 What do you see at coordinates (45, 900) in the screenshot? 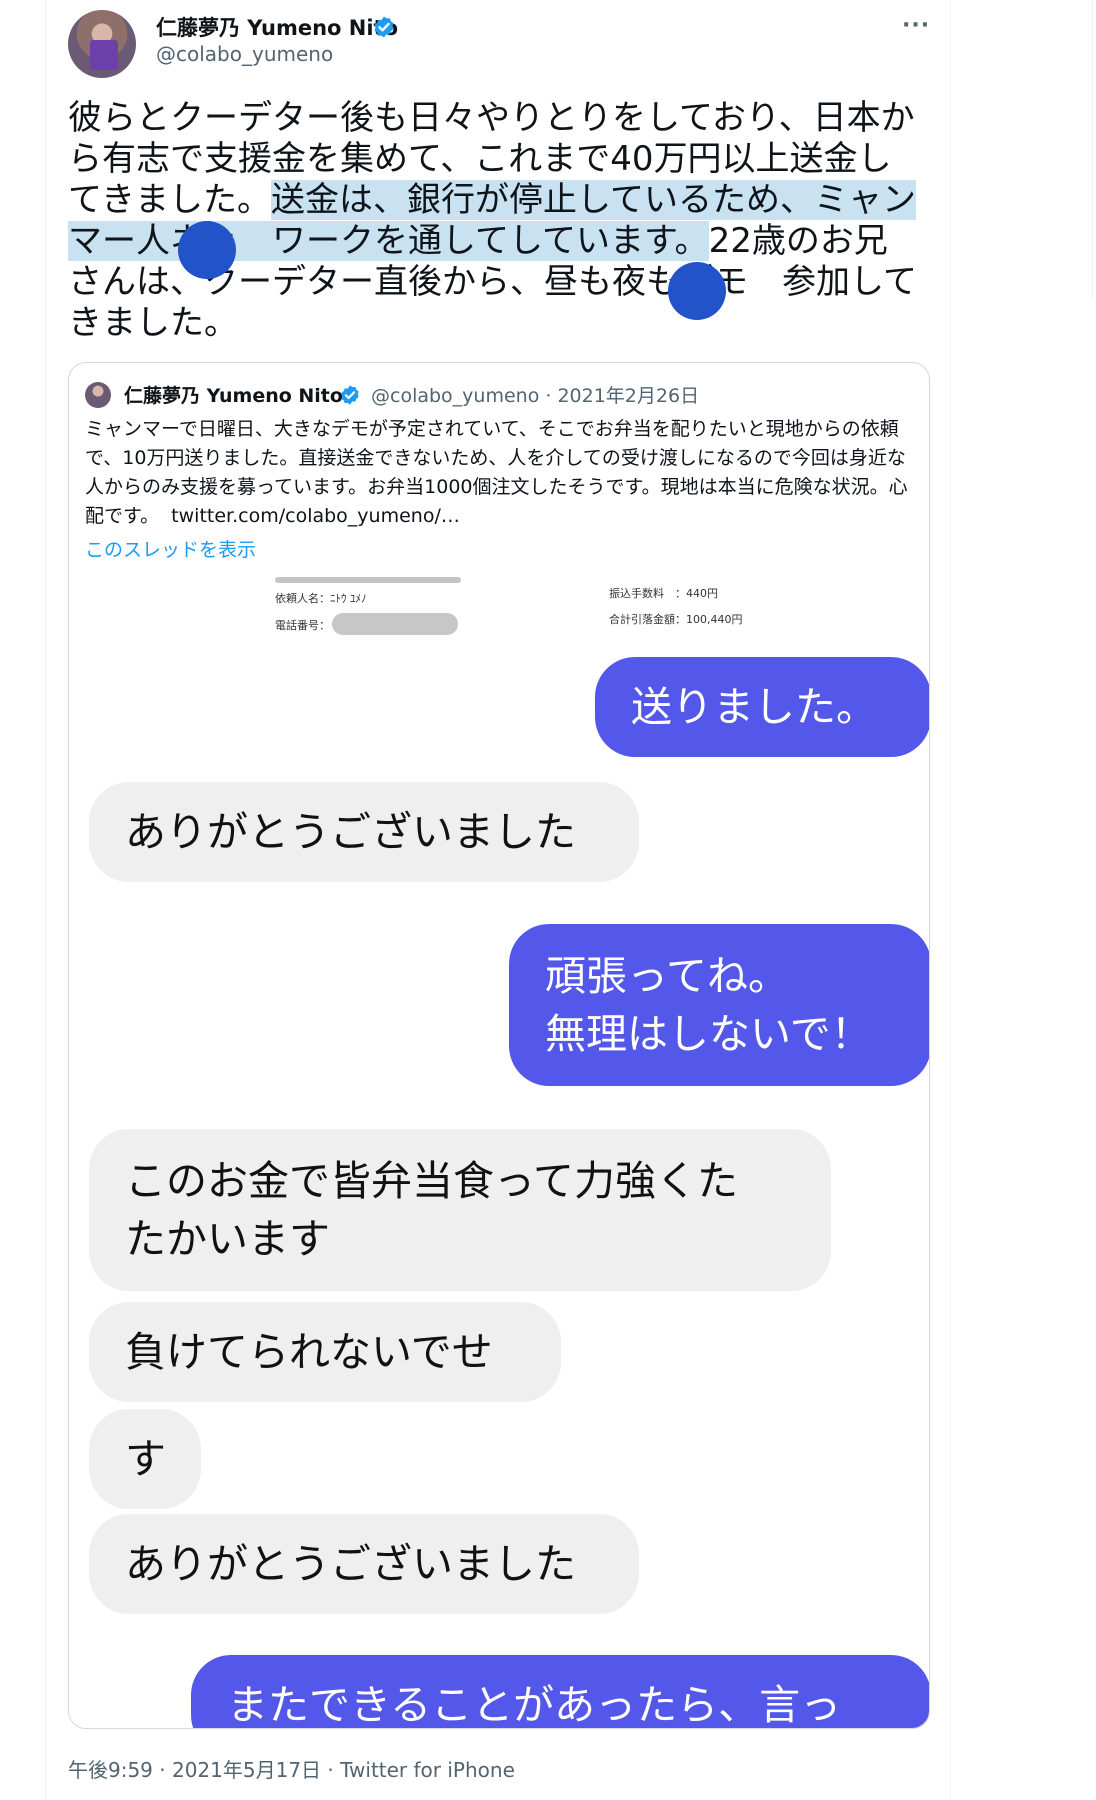
I see `timeline-border-left` at bounding box center [45, 900].